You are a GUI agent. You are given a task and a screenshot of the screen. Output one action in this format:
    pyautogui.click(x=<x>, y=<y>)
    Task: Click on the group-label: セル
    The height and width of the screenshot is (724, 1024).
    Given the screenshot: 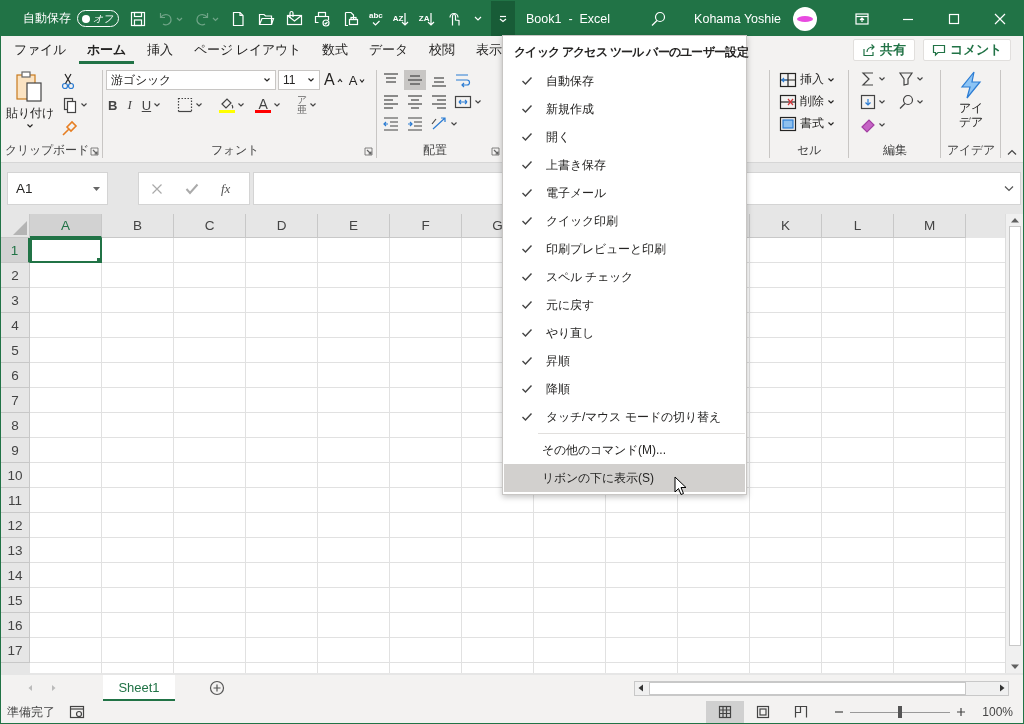 What is the action you would take?
    pyautogui.click(x=809, y=150)
    